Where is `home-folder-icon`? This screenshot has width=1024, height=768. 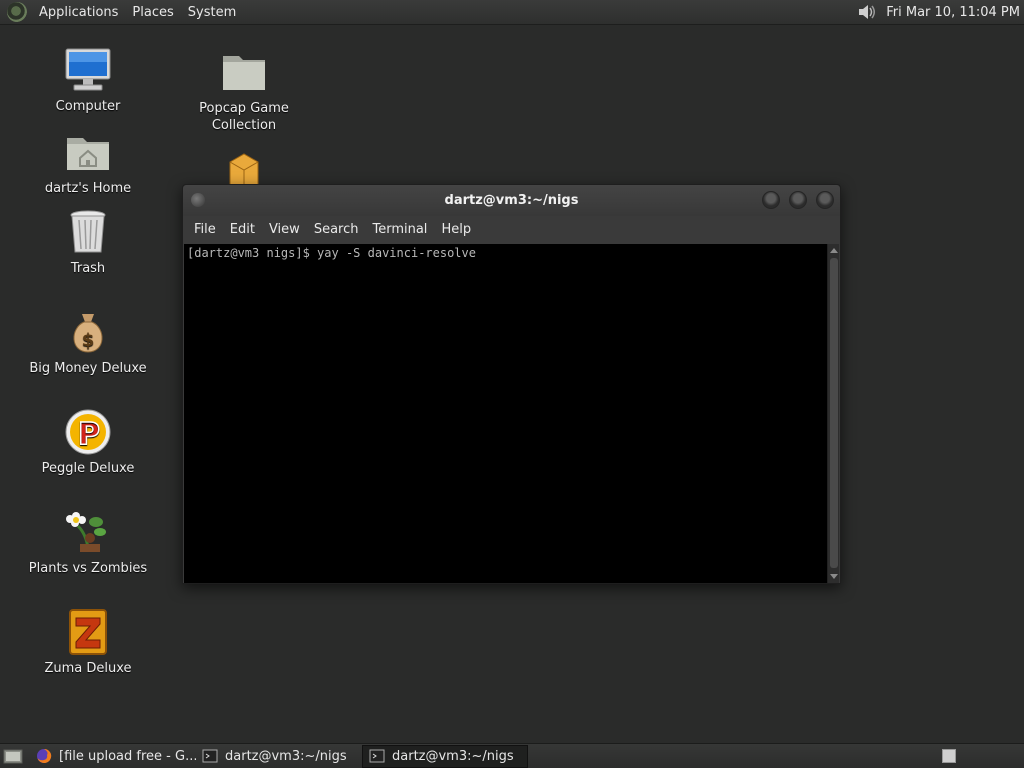 home-folder-icon is located at coordinates (88, 152).